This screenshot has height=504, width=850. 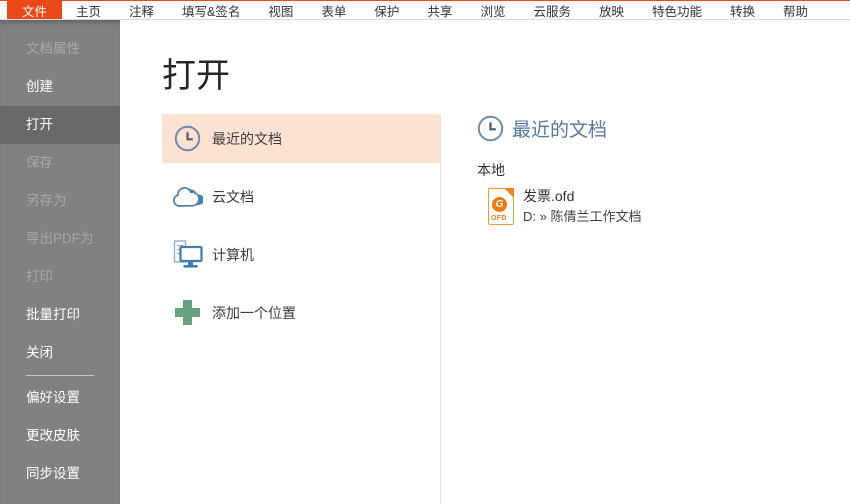 I want to click on tab-form: 表单, so click(x=333, y=10).